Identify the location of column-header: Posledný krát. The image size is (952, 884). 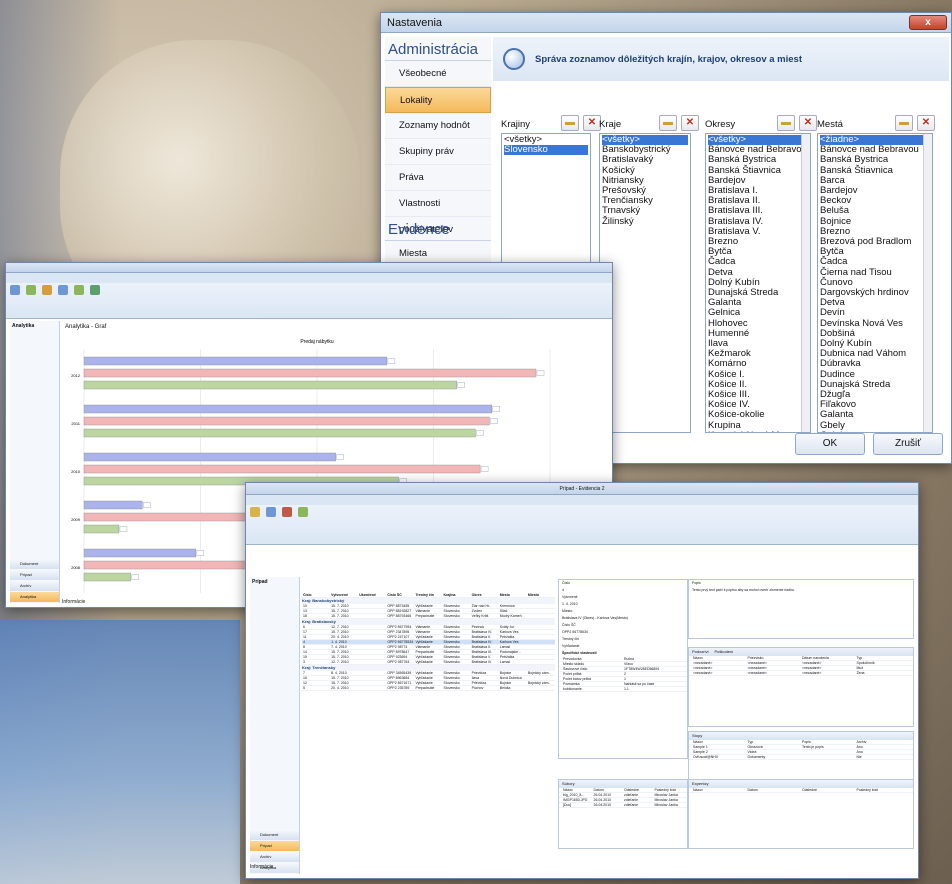
(883, 790).